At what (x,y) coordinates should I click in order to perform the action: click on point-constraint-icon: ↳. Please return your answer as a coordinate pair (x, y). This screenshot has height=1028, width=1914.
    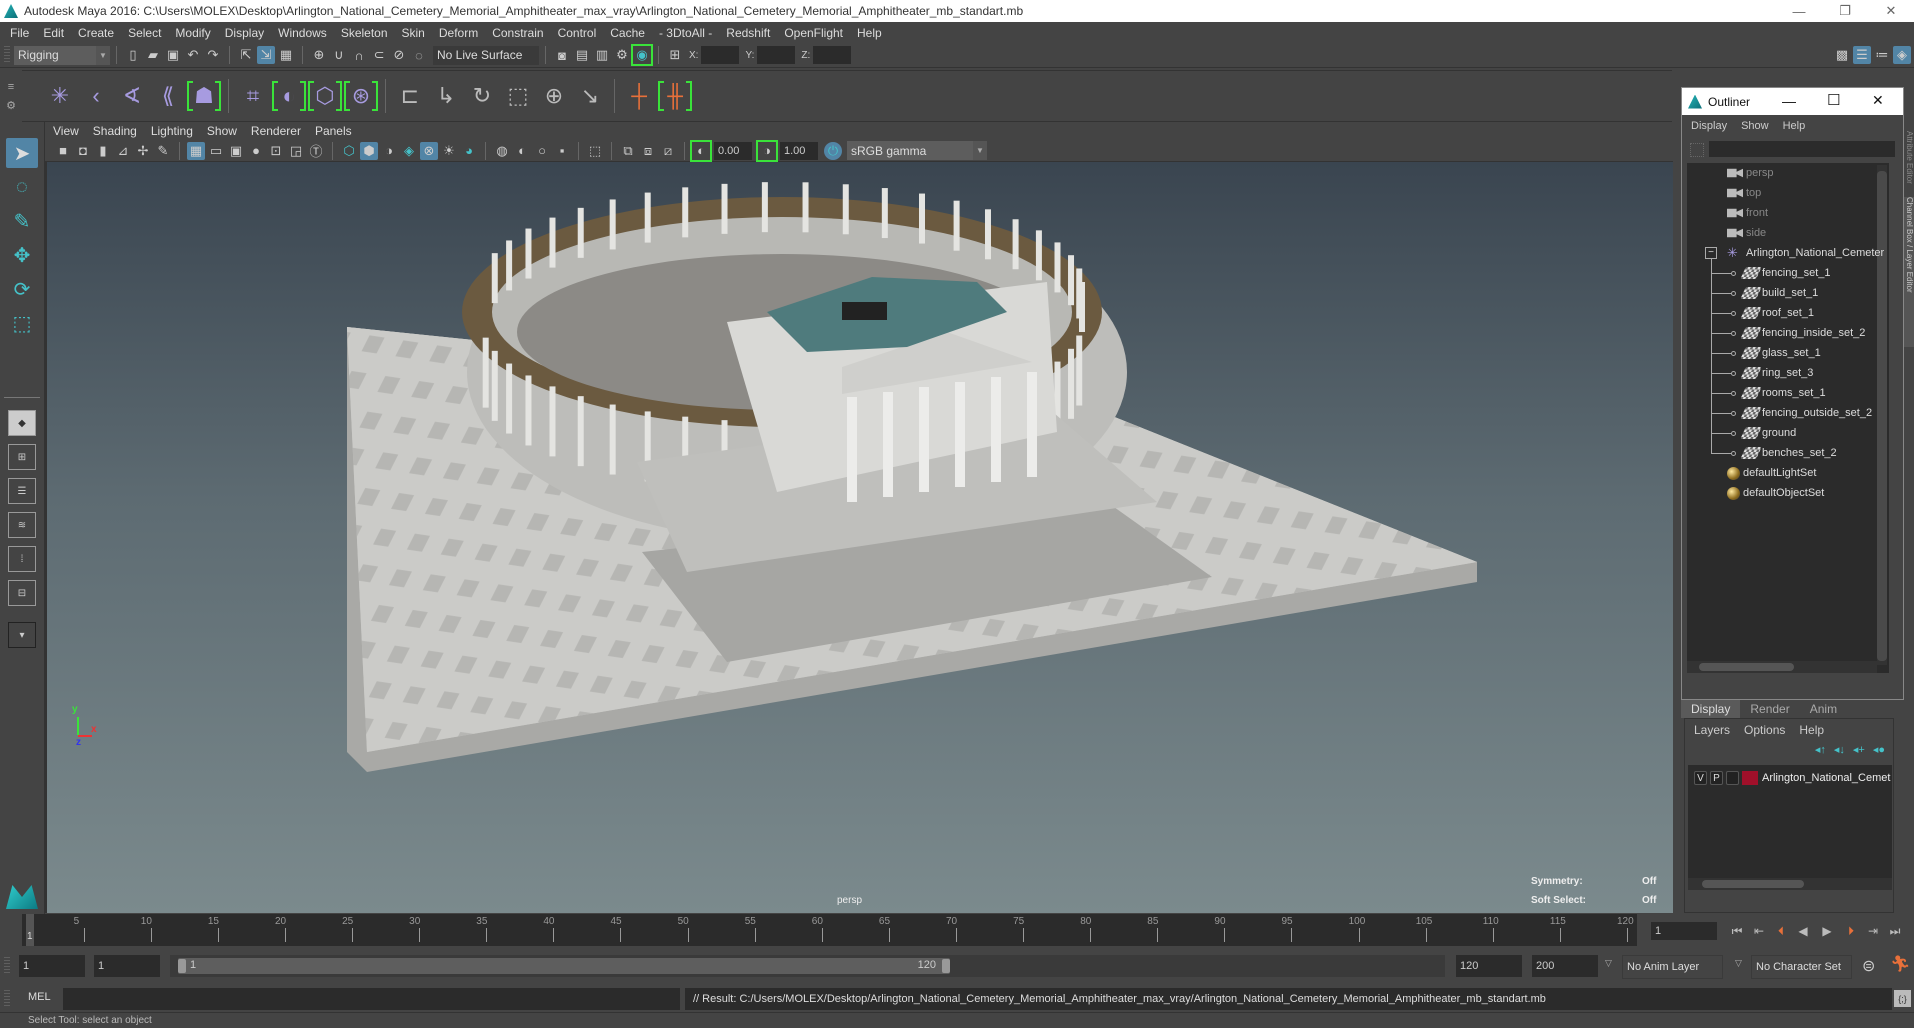
    Looking at the image, I should click on (446, 96).